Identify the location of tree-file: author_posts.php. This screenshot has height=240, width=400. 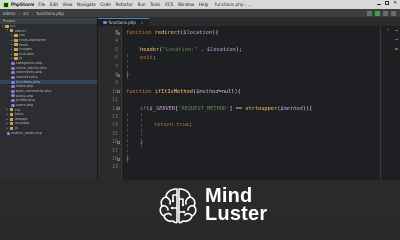
(48, 133).